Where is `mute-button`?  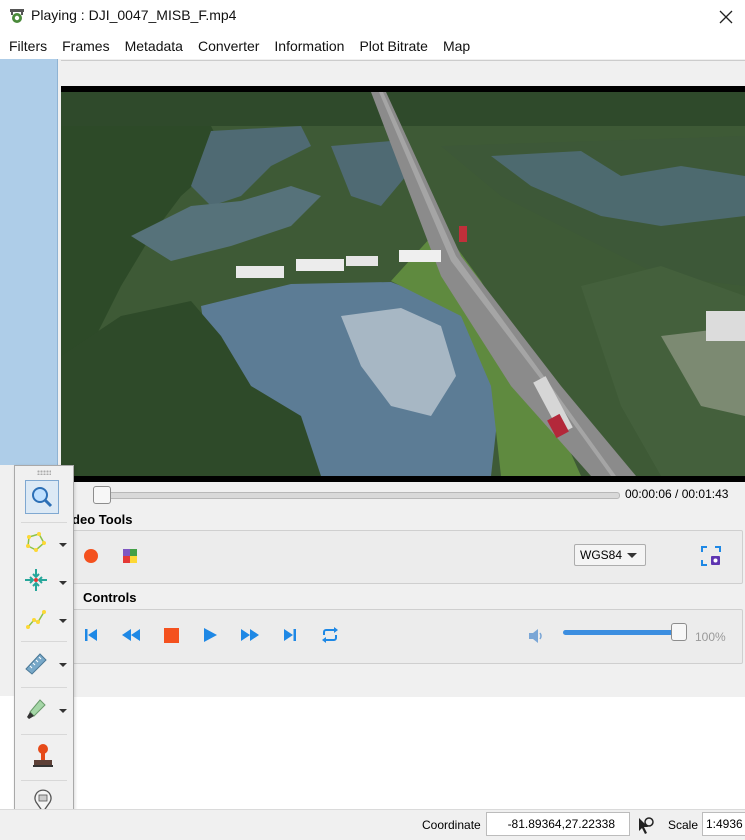 mute-button is located at coordinates (537, 636).